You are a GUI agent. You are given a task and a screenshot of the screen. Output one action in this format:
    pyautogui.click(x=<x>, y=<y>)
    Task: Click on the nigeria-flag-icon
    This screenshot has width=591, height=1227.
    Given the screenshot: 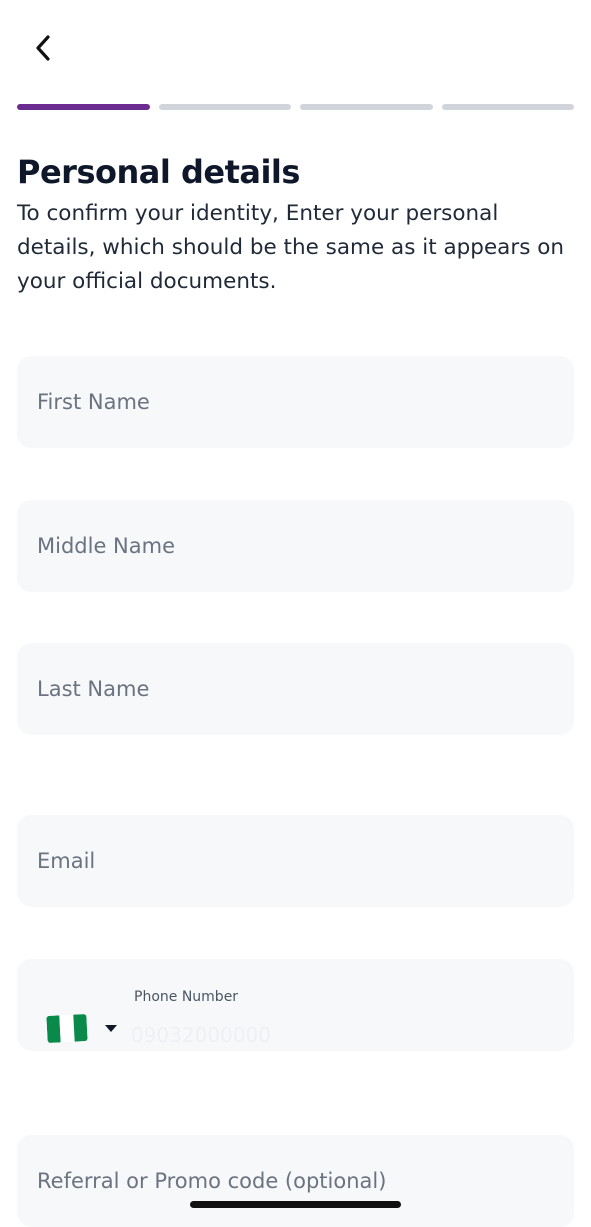 What is the action you would take?
    pyautogui.click(x=67, y=1028)
    